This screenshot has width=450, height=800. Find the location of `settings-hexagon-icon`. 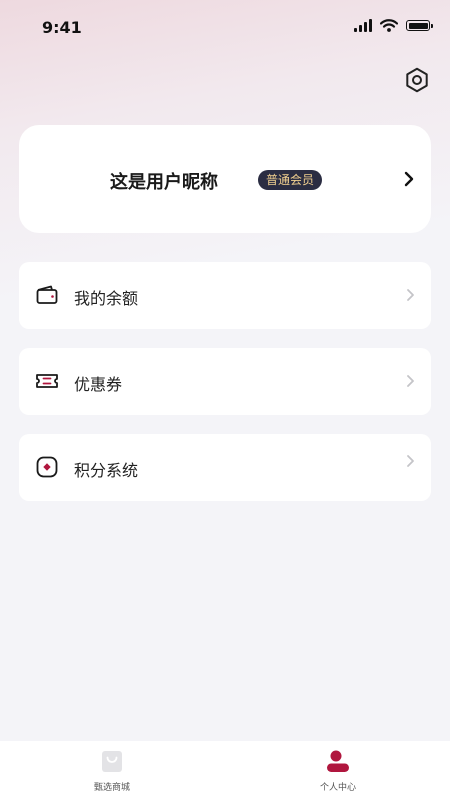

settings-hexagon-icon is located at coordinates (417, 80).